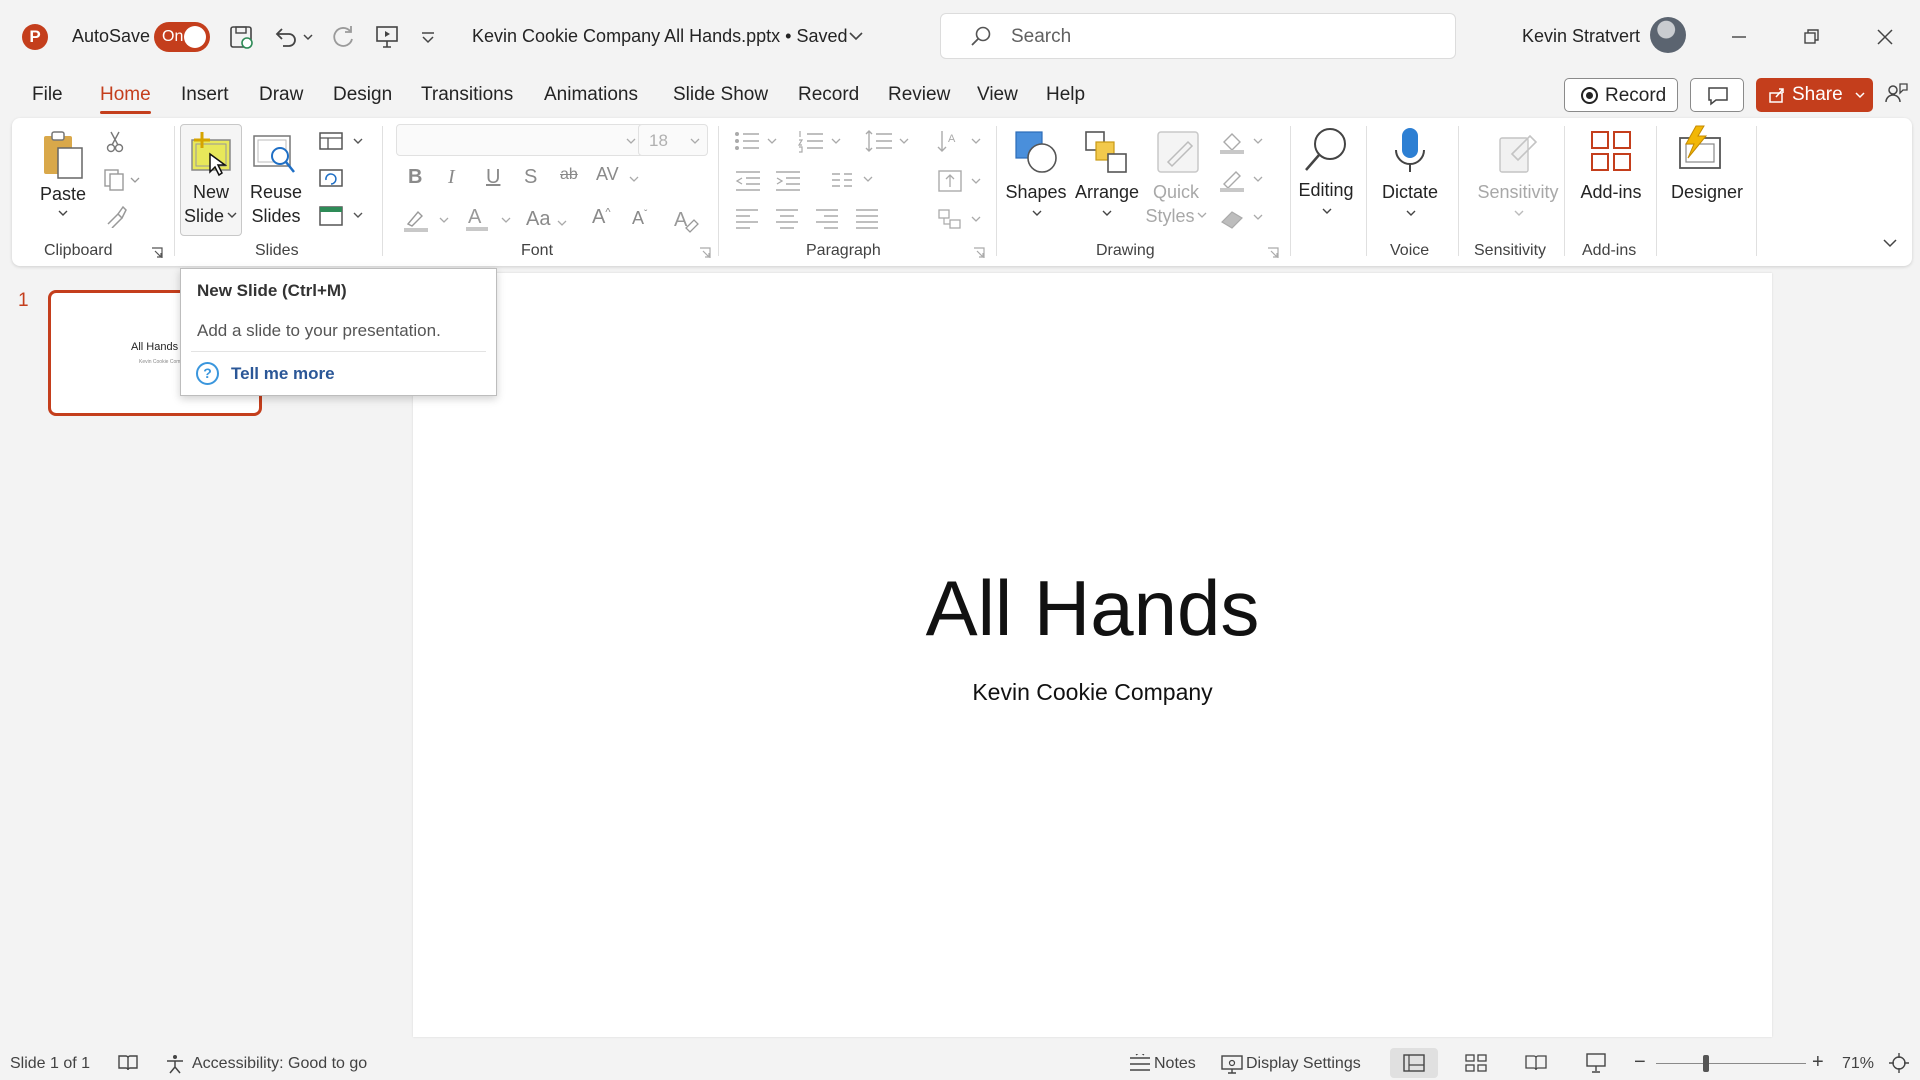  I want to click on line-spacing-icon, so click(889, 141).